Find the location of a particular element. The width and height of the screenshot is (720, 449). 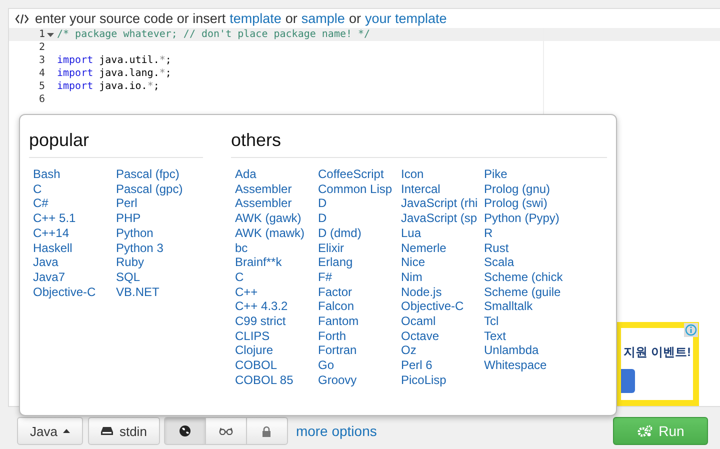

section-title: popular is located at coordinates (116, 144).